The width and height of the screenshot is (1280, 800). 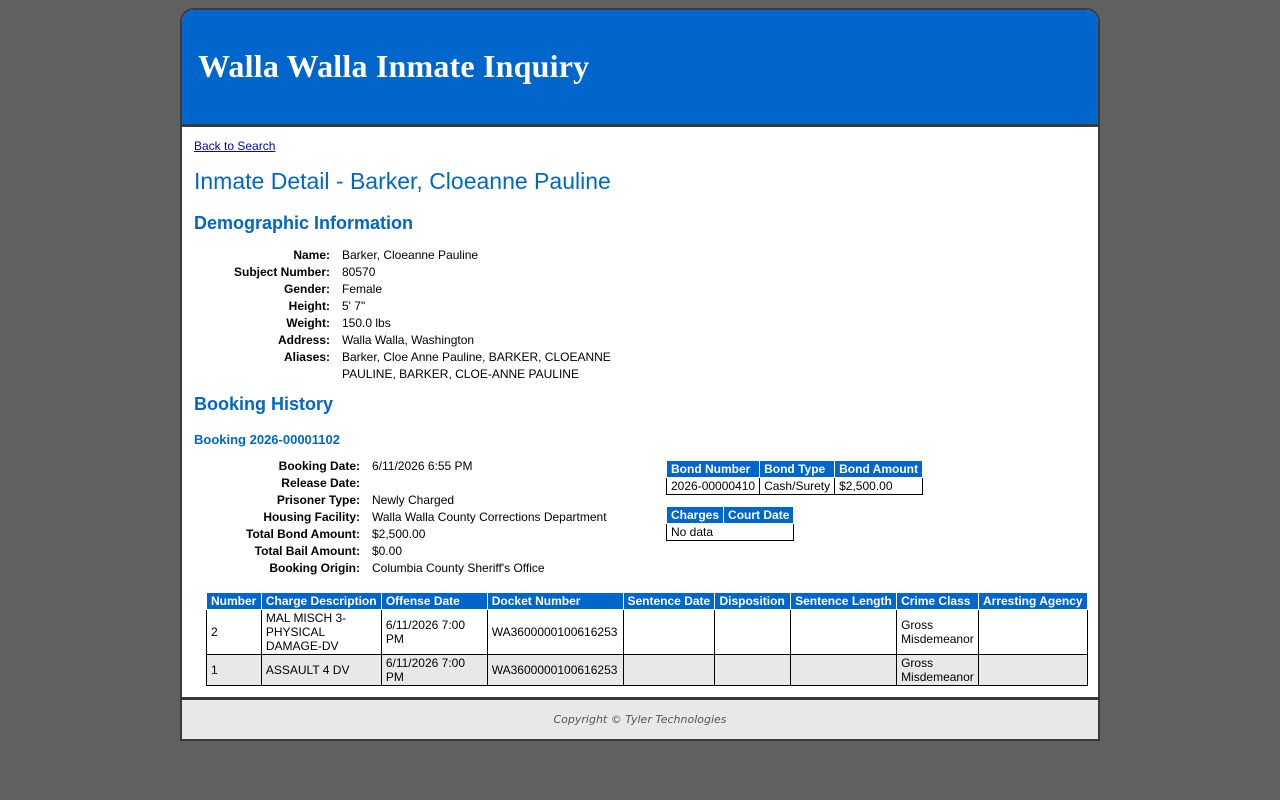 What do you see at coordinates (234, 146) in the screenshot?
I see `back-to-search-link: Back to Search` at bounding box center [234, 146].